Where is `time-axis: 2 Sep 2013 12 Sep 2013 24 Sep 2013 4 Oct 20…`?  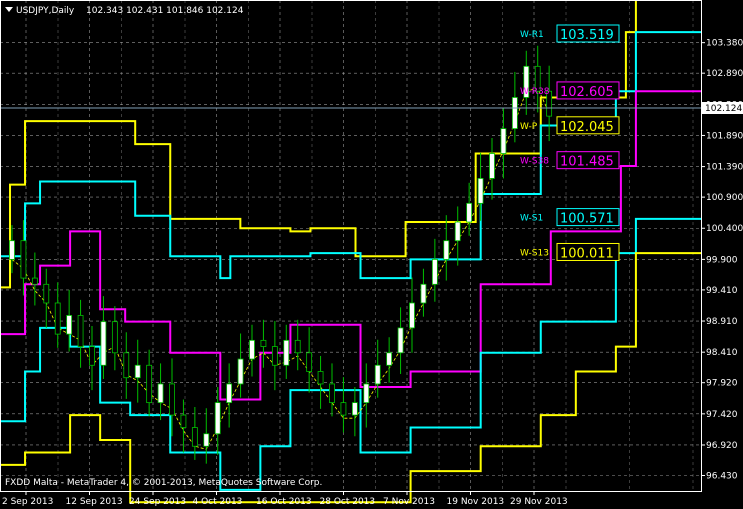
time-axis: 2 Sep 2013 12 Sep 2013 24 Sep 2013 4 Oct 20… is located at coordinates (285, 499).